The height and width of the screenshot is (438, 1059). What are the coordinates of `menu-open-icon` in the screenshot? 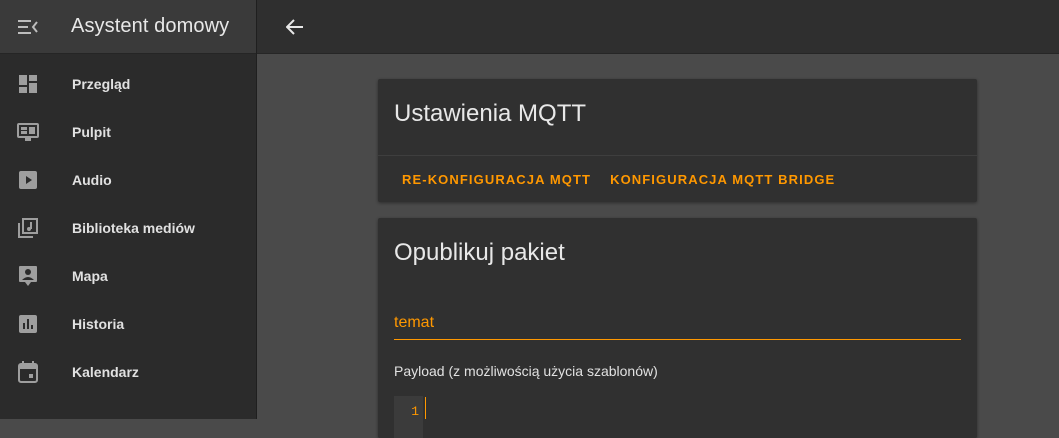 It's located at (28, 26).